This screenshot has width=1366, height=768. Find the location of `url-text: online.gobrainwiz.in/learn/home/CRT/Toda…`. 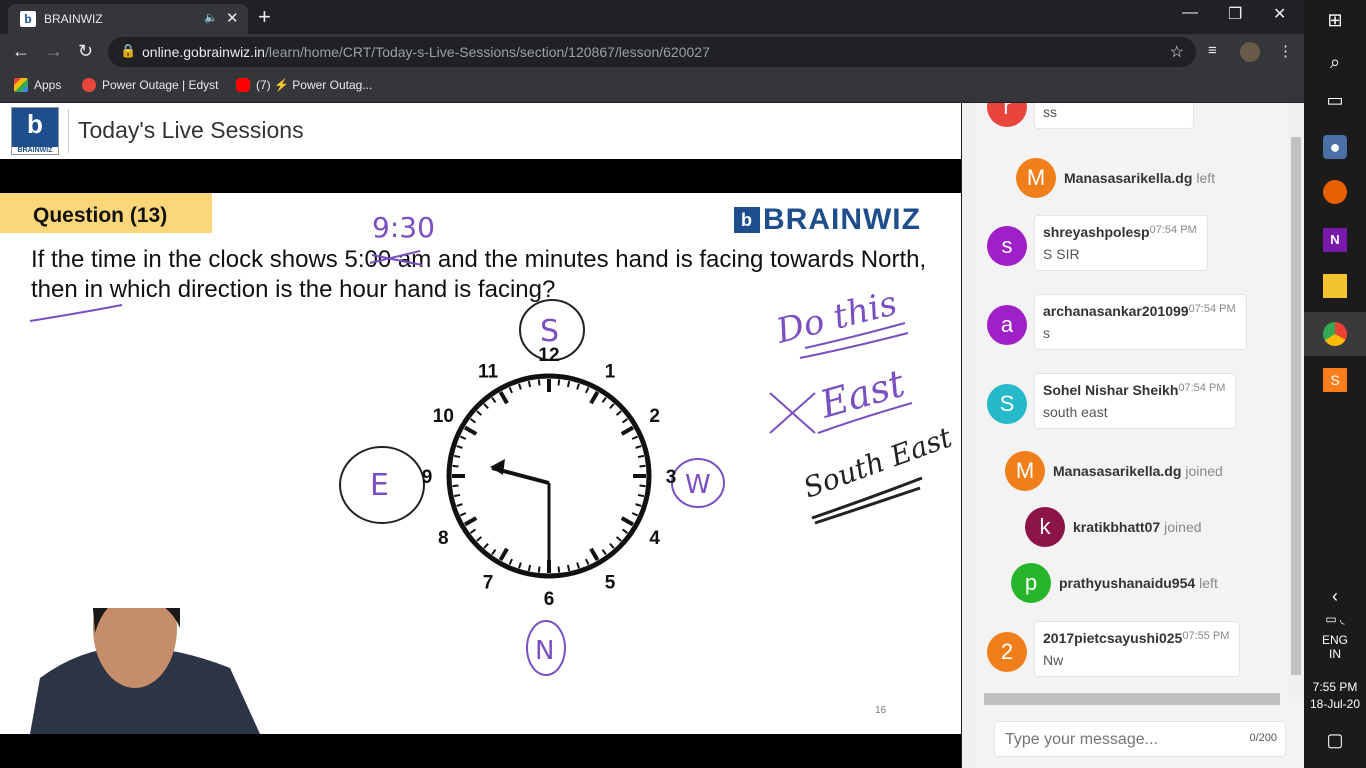

url-text: online.gobrainwiz.in/learn/home/CRT/Toda… is located at coordinates (426, 52).